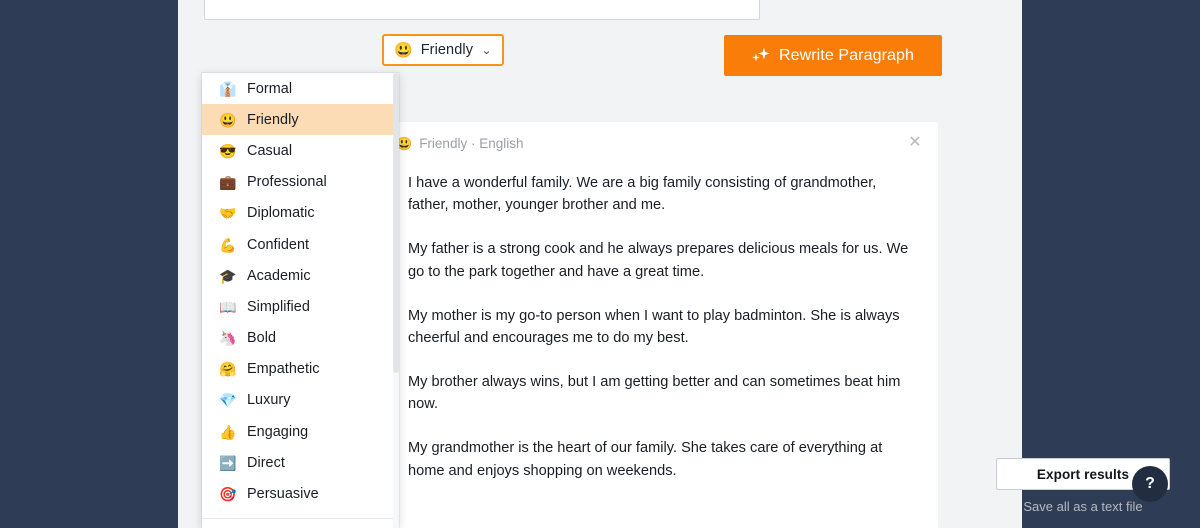 Image resolution: width=1200 pixels, height=528 pixels. I want to click on tone-option-persuasive: 🎯 Persuasive, so click(300, 493).